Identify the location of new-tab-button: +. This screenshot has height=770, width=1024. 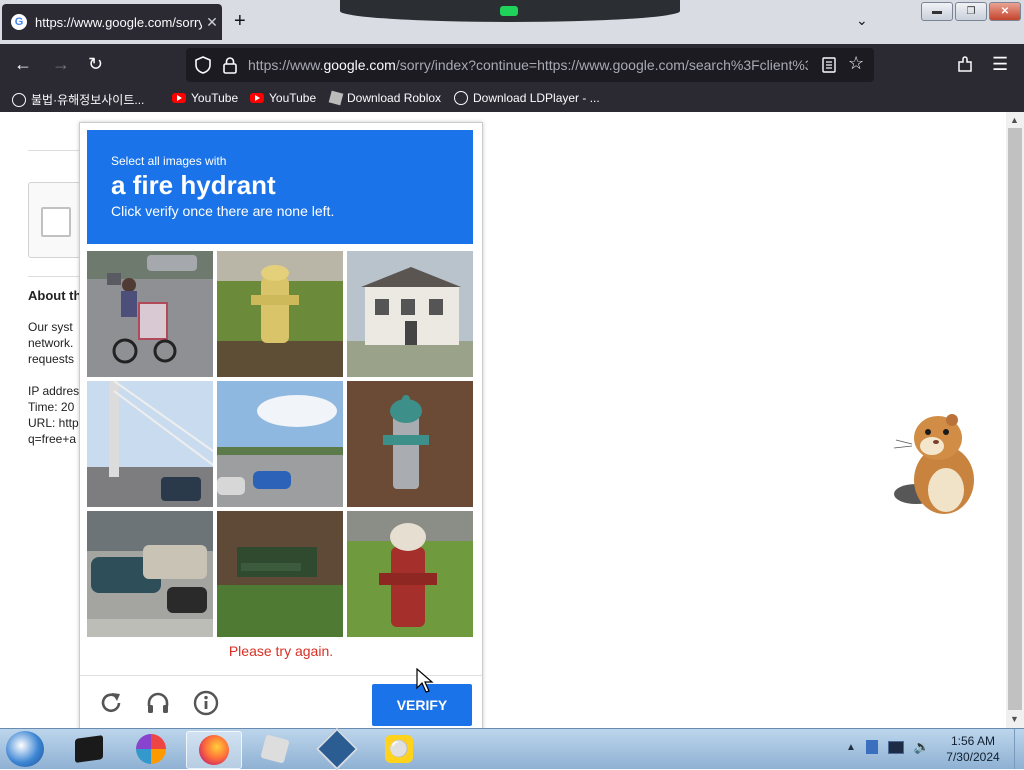
(240, 21).